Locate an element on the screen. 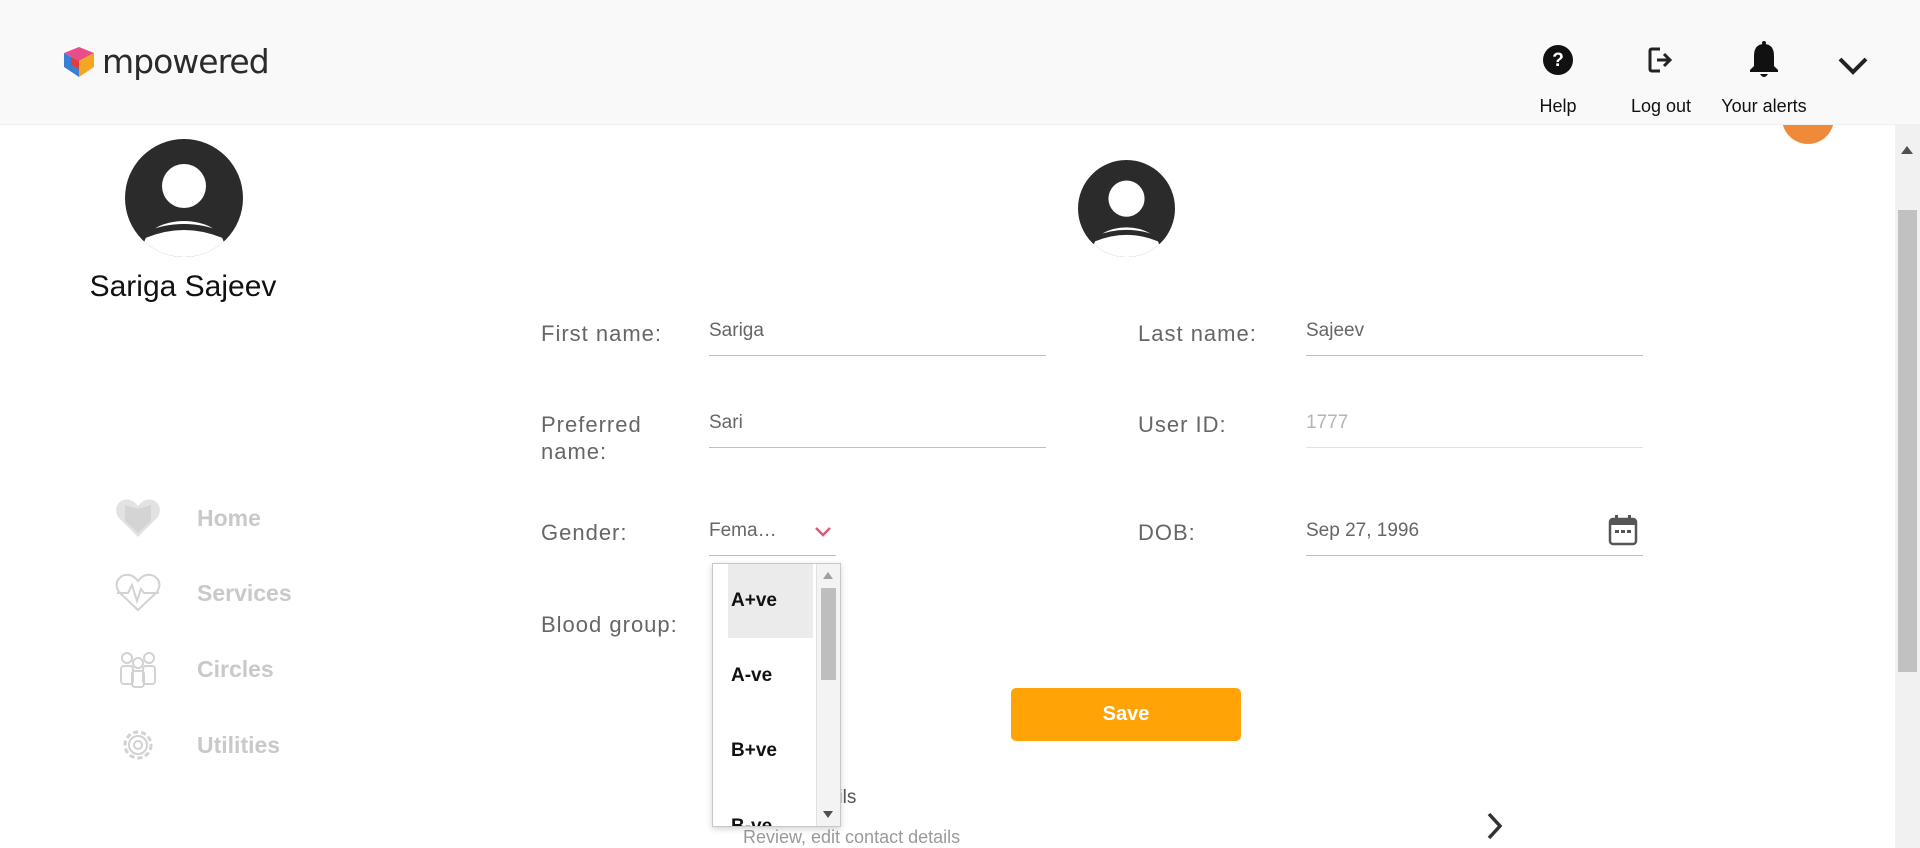 This screenshot has height=848, width=1920. chevron-right-icon is located at coordinates (1495, 826).